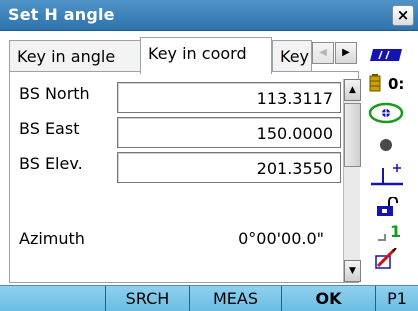 This screenshot has width=418, height=311. What do you see at coordinates (295, 56) in the screenshot?
I see `tab-label: Key` at bounding box center [295, 56].